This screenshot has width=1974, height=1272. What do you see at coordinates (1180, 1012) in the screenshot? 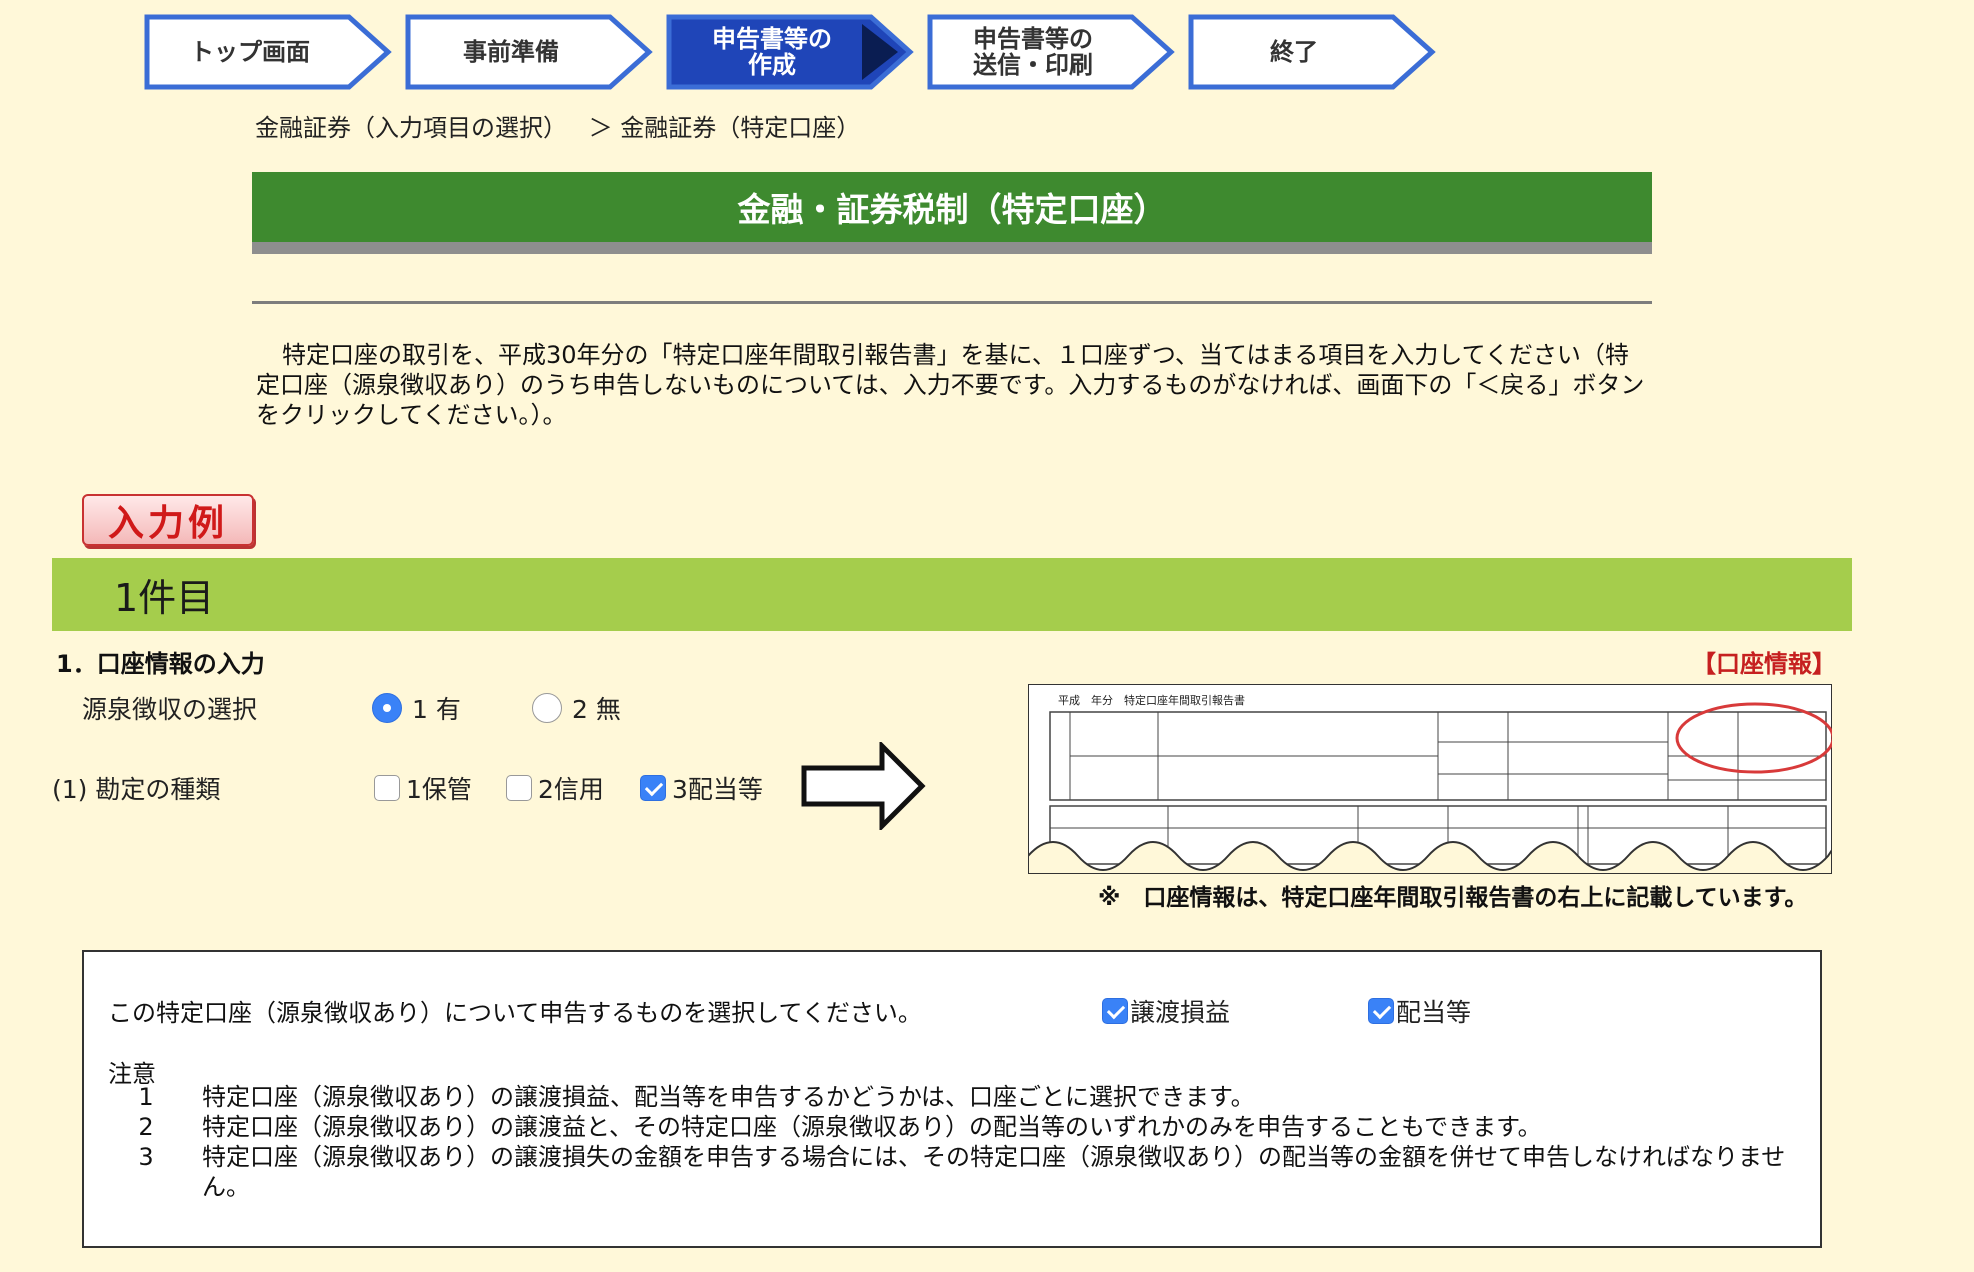
I see `option-label: 譲渡損益` at bounding box center [1180, 1012].